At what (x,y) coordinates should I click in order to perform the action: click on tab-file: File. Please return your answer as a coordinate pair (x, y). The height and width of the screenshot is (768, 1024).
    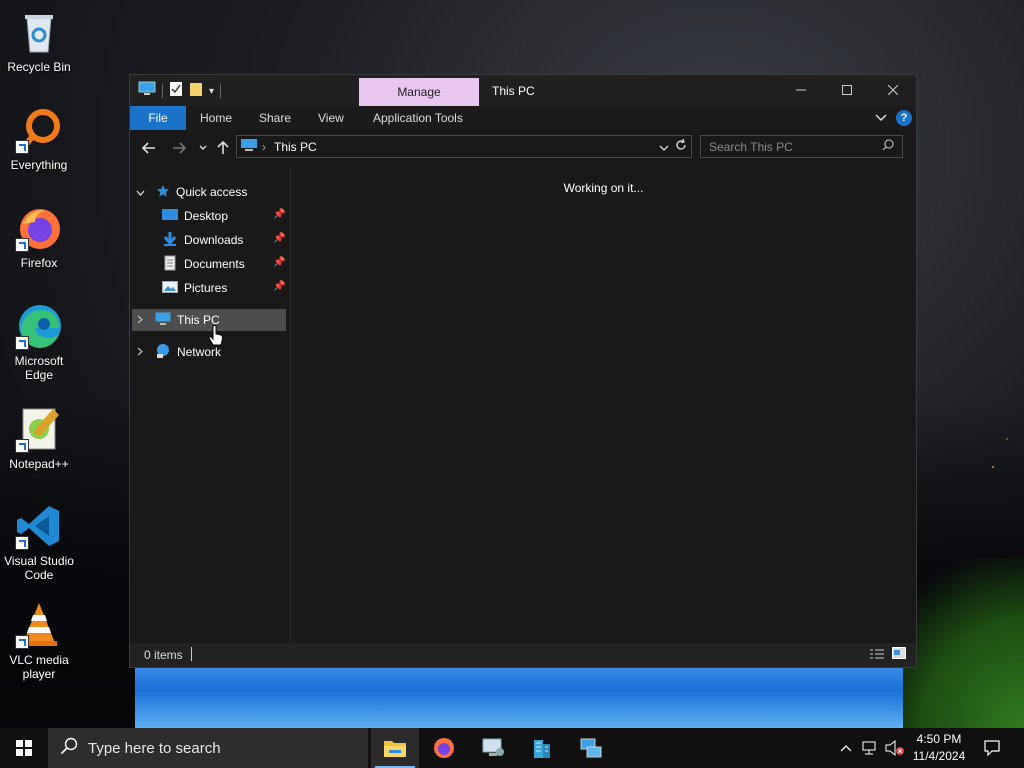
    Looking at the image, I should click on (158, 118).